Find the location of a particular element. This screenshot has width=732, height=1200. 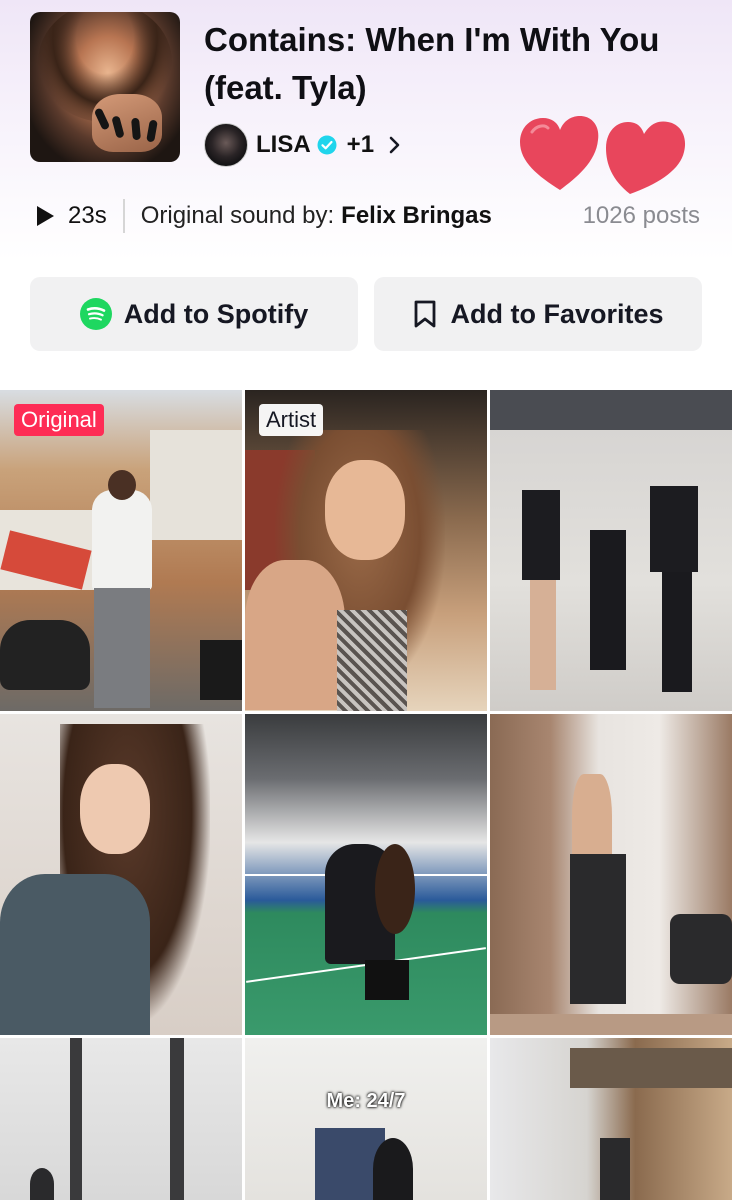

artist-row: LISA +1 is located at coordinates (303, 145).